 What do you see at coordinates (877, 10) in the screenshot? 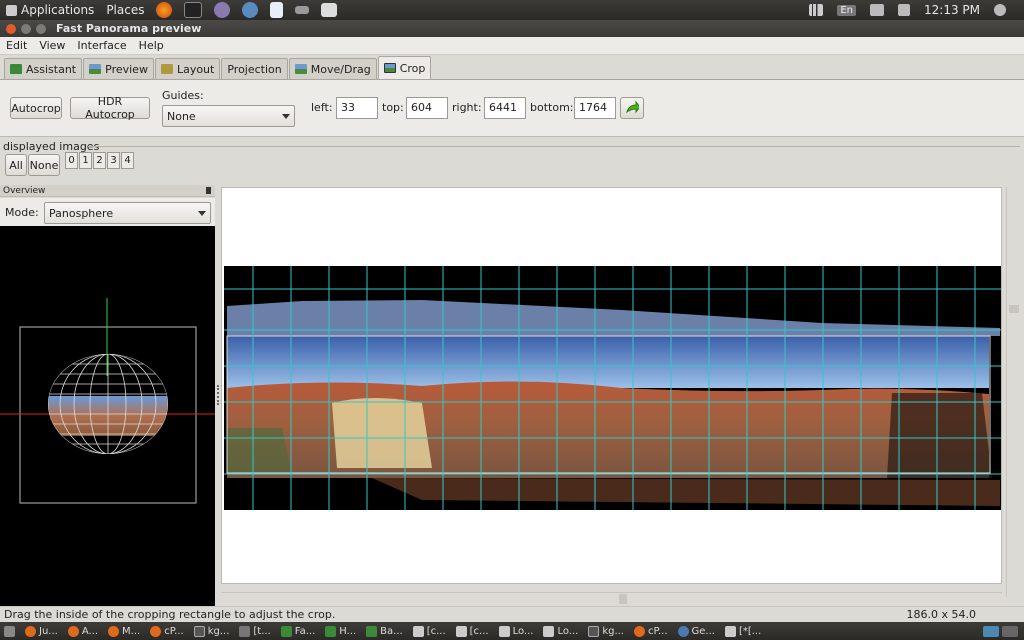
I see `mail-icon` at bounding box center [877, 10].